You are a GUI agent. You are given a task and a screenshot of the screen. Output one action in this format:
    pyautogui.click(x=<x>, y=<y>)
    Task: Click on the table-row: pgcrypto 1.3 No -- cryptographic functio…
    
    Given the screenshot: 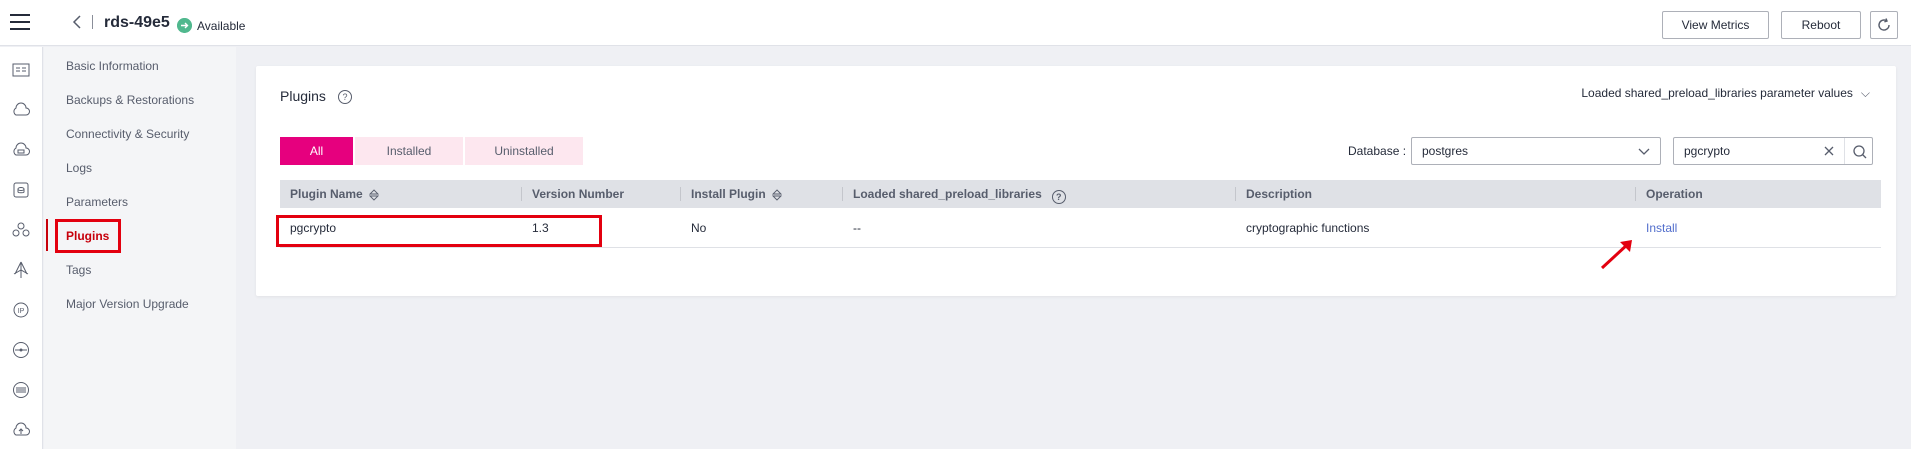 What is the action you would take?
    pyautogui.click(x=1080, y=228)
    